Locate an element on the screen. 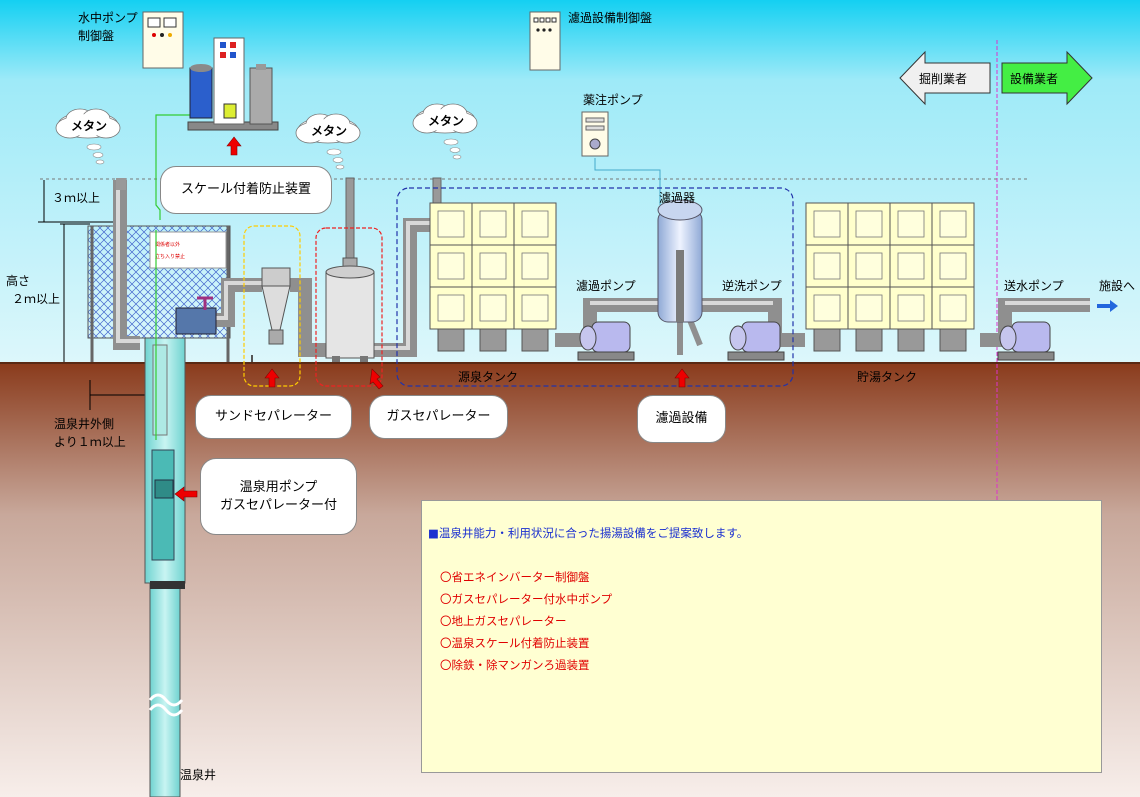 The width and height of the screenshot is (1140, 797). filter-panel-label: 濾過設備制御盤 is located at coordinates (610, 17).